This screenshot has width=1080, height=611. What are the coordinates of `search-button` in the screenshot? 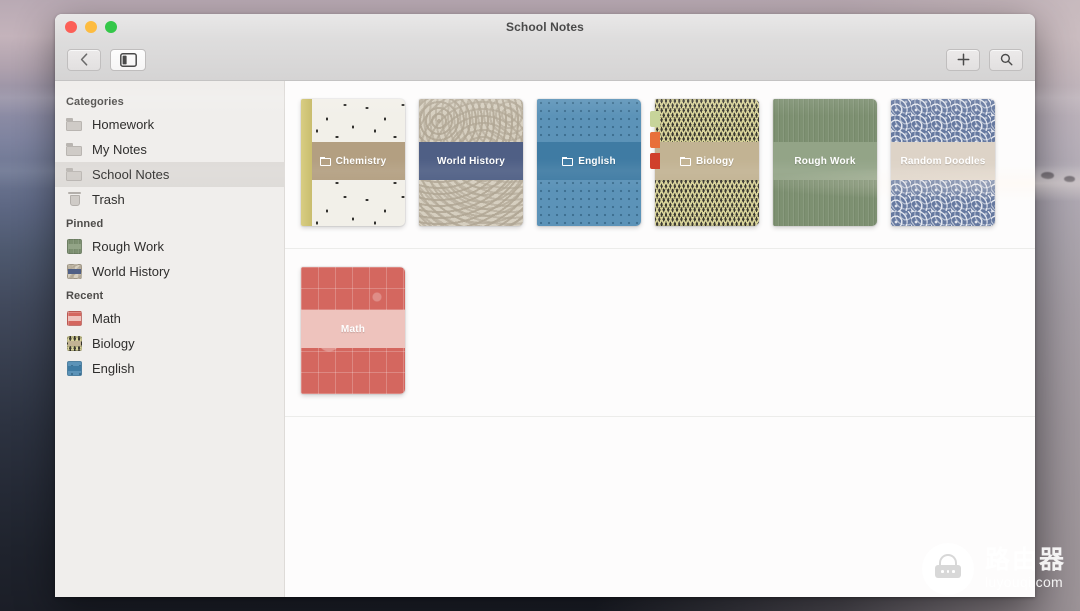 It's located at (1006, 59).